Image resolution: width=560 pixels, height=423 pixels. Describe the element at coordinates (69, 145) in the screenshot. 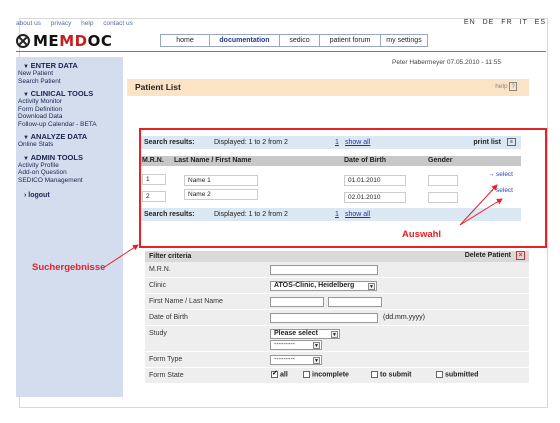

I see `sidebar-item-online-stats: Online Stats` at that location.